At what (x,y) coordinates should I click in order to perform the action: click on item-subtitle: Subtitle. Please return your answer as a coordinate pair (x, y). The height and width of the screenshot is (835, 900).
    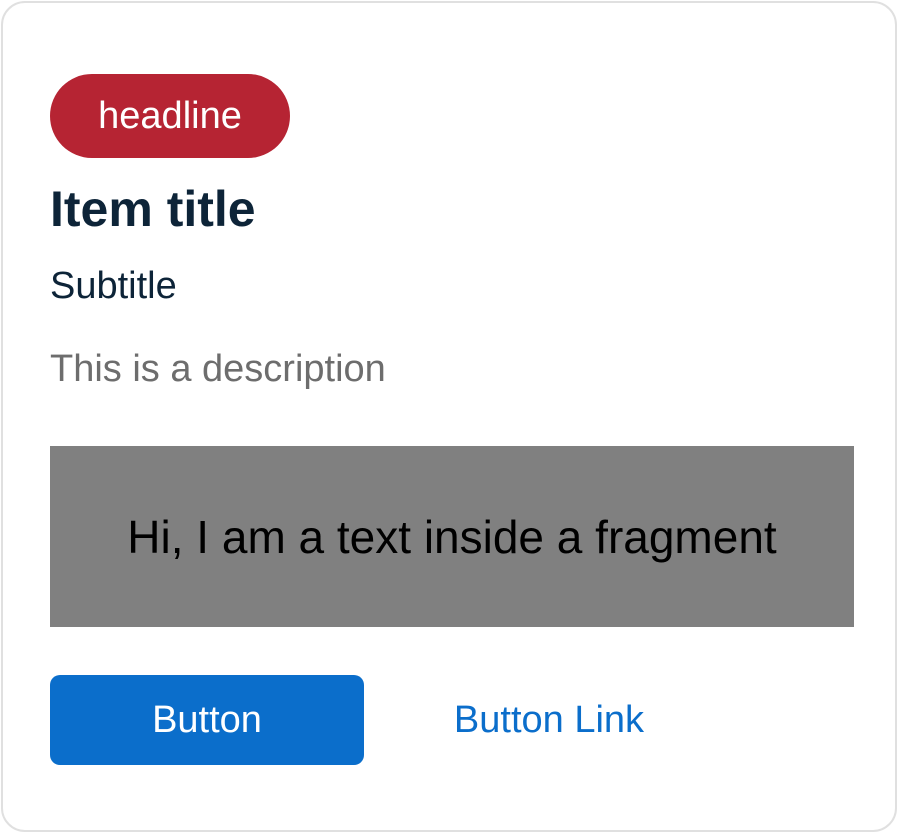
    Looking at the image, I should click on (113, 286).